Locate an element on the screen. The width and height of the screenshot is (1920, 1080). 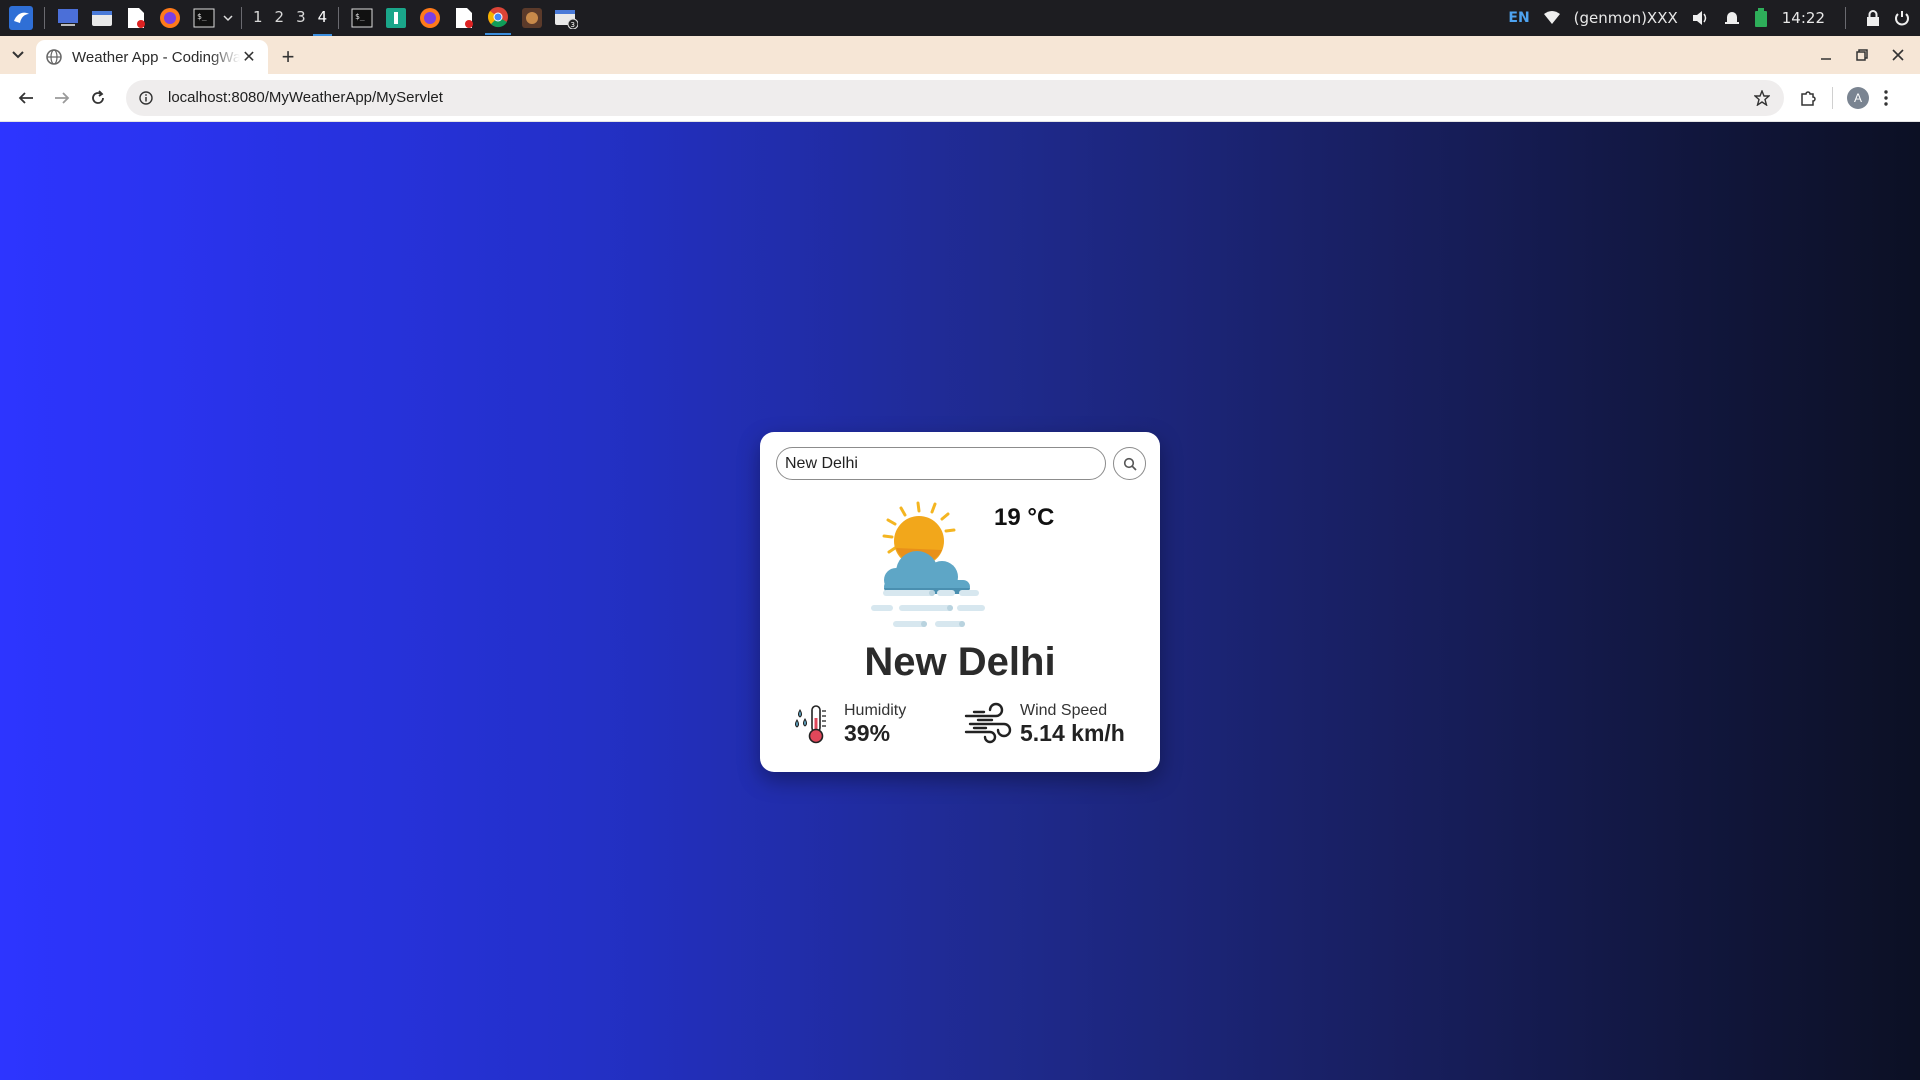
globe-icon is located at coordinates (54, 57).